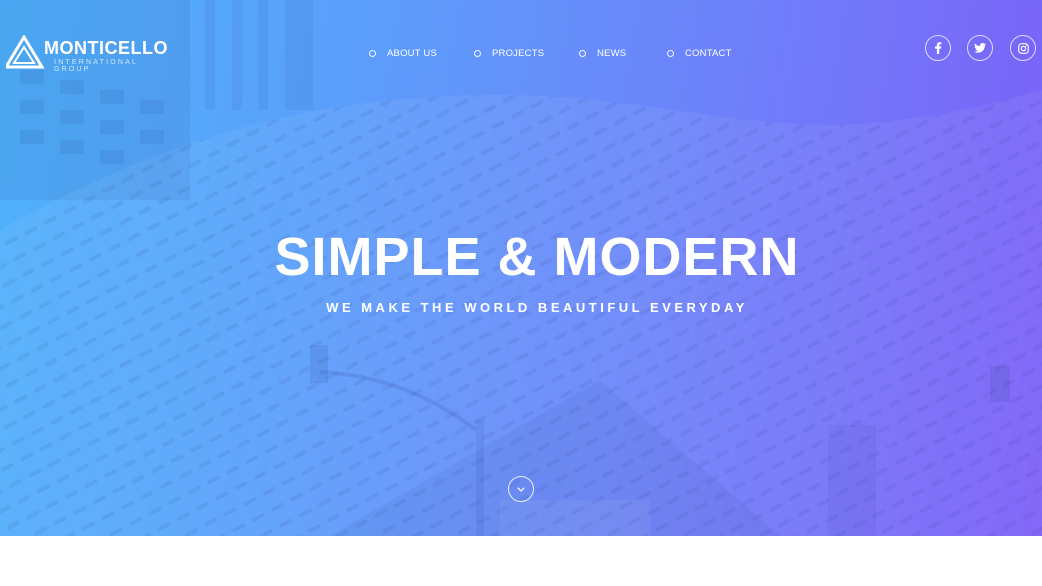 Image resolution: width=1042 pixels, height=586 pixels. I want to click on nav-item-contact: CONTACT, so click(699, 53).